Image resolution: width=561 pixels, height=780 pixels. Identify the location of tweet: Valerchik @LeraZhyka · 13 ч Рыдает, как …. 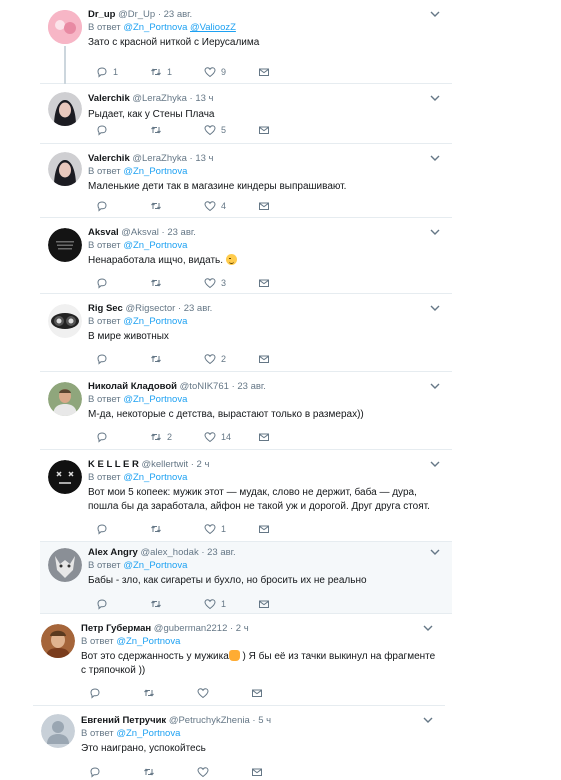
(246, 114).